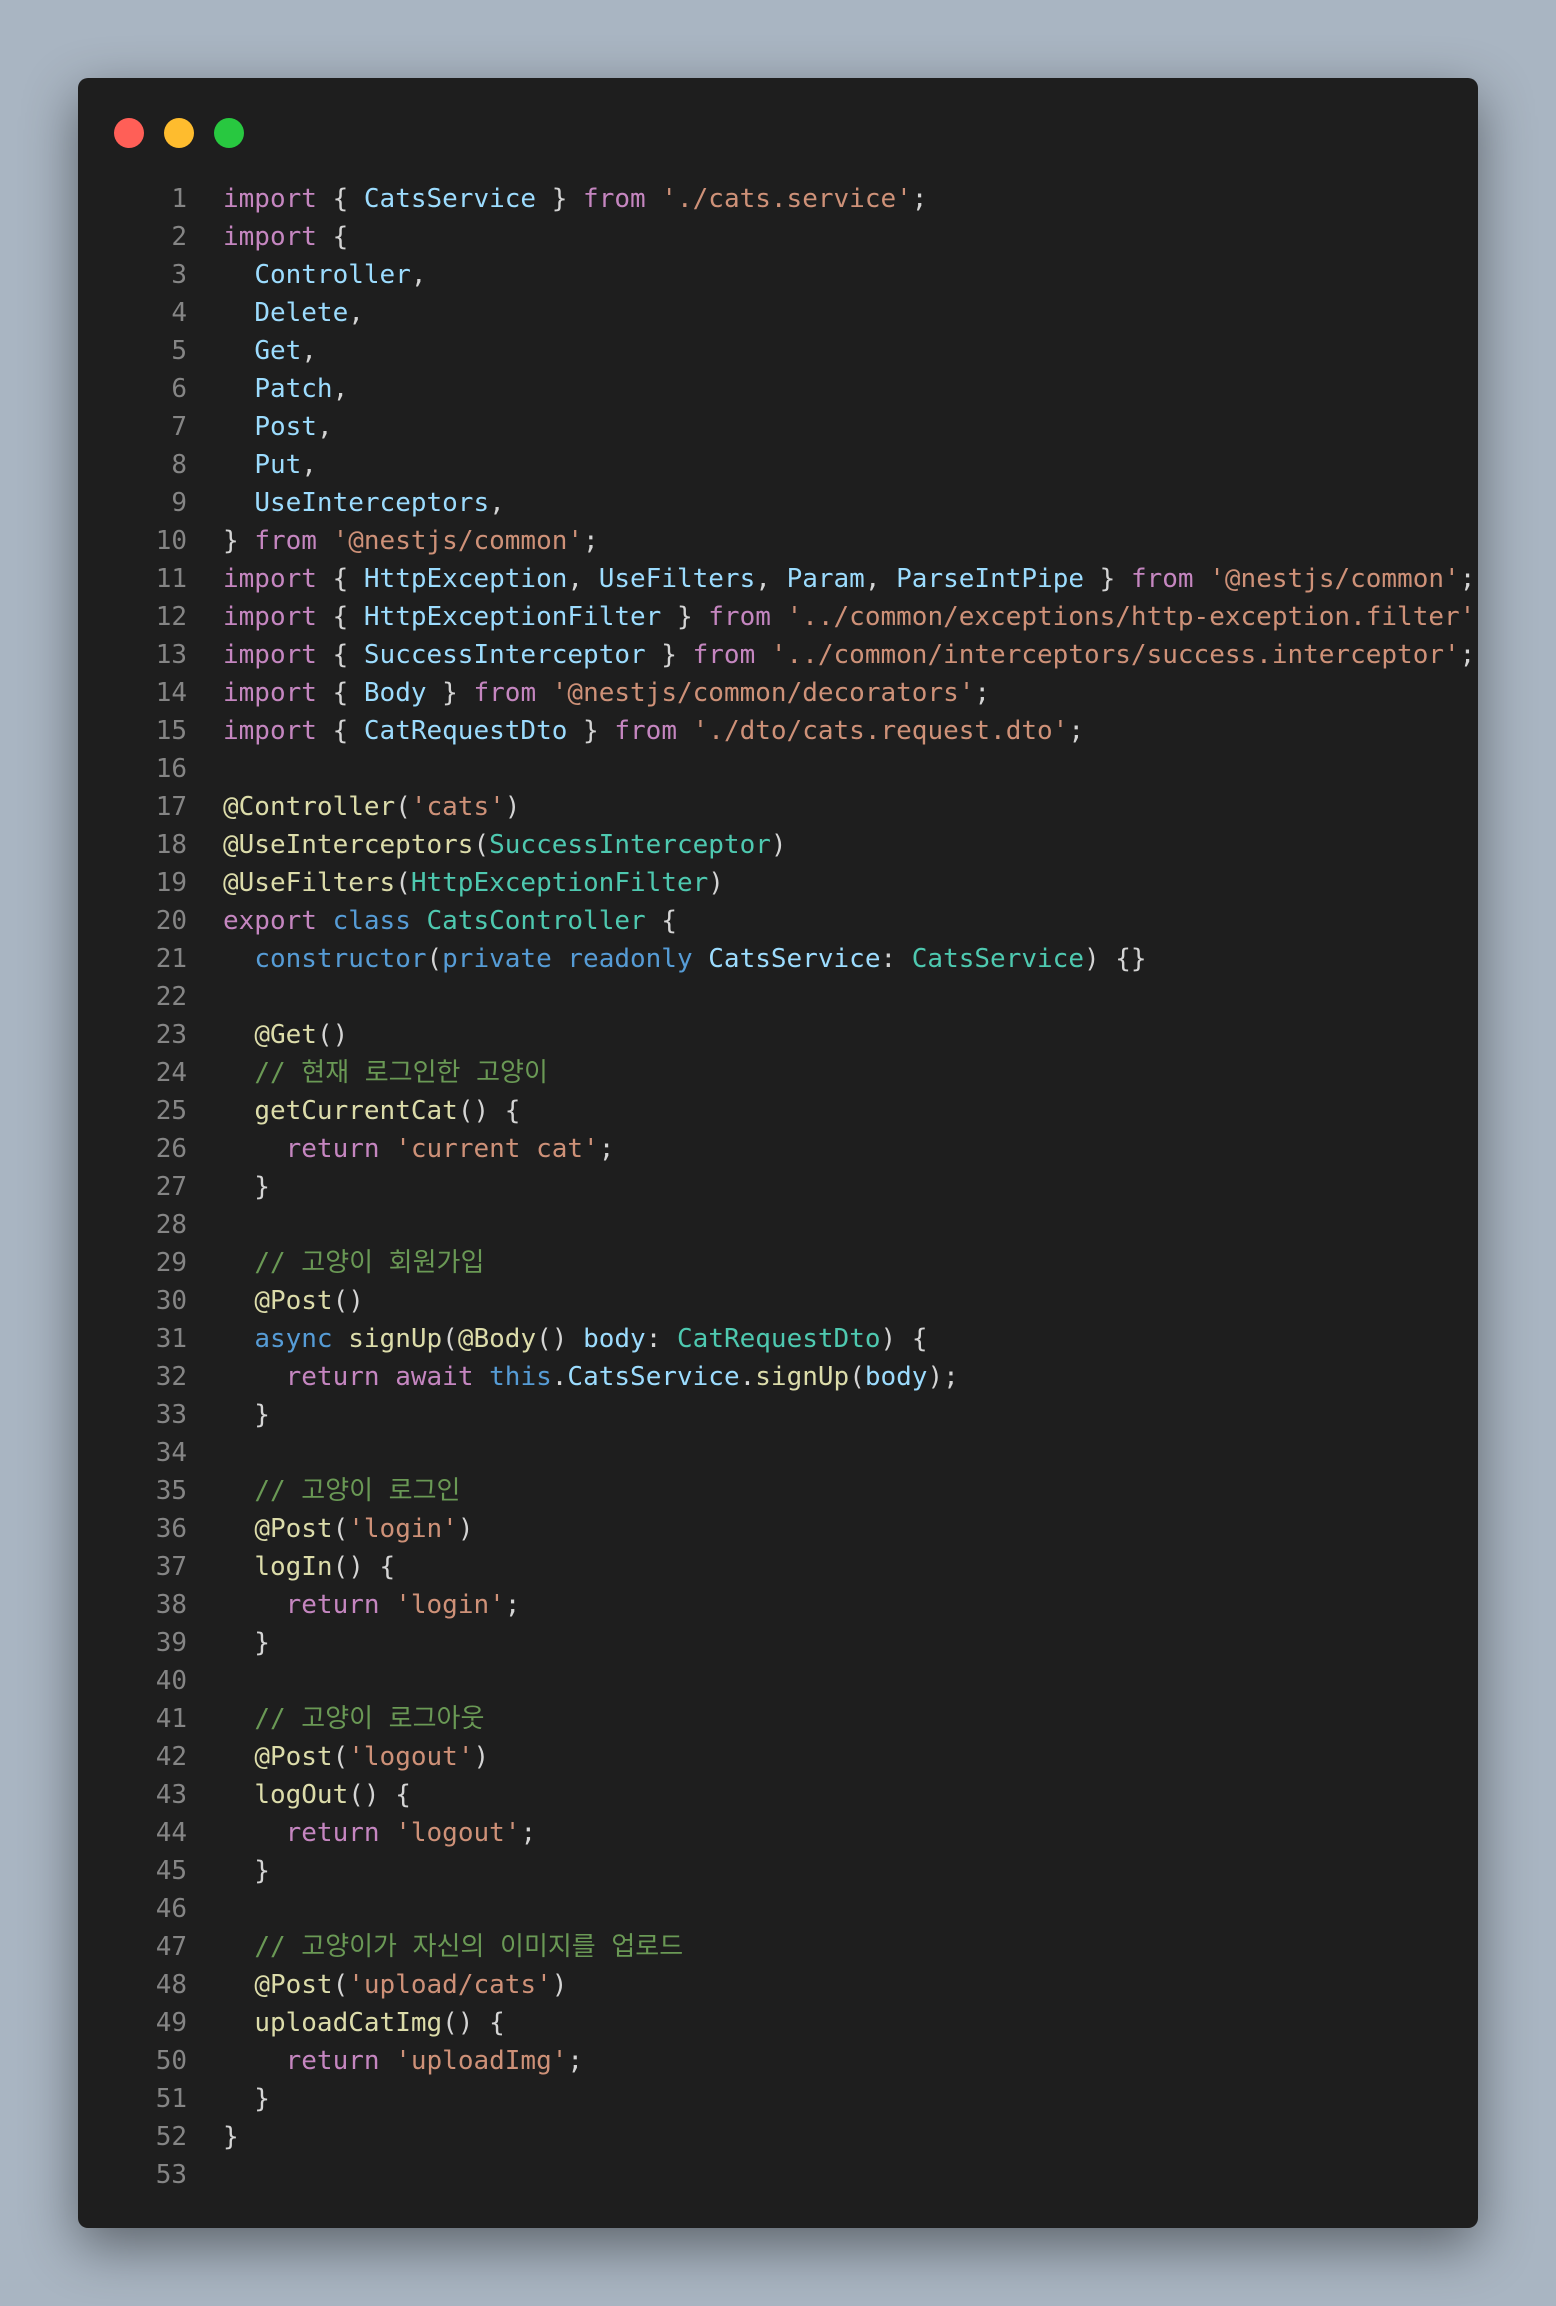 The height and width of the screenshot is (2306, 1556). Describe the element at coordinates (661, 1339) in the screenshot. I see `code-token: :` at that location.